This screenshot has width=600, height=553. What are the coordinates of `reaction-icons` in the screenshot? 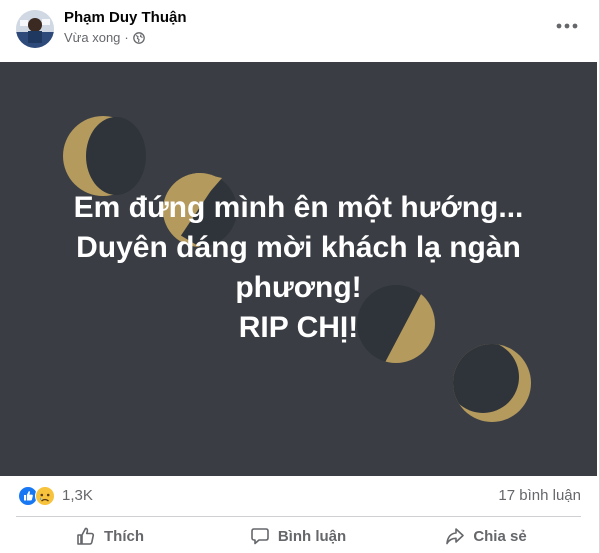 It's located at (38, 496).